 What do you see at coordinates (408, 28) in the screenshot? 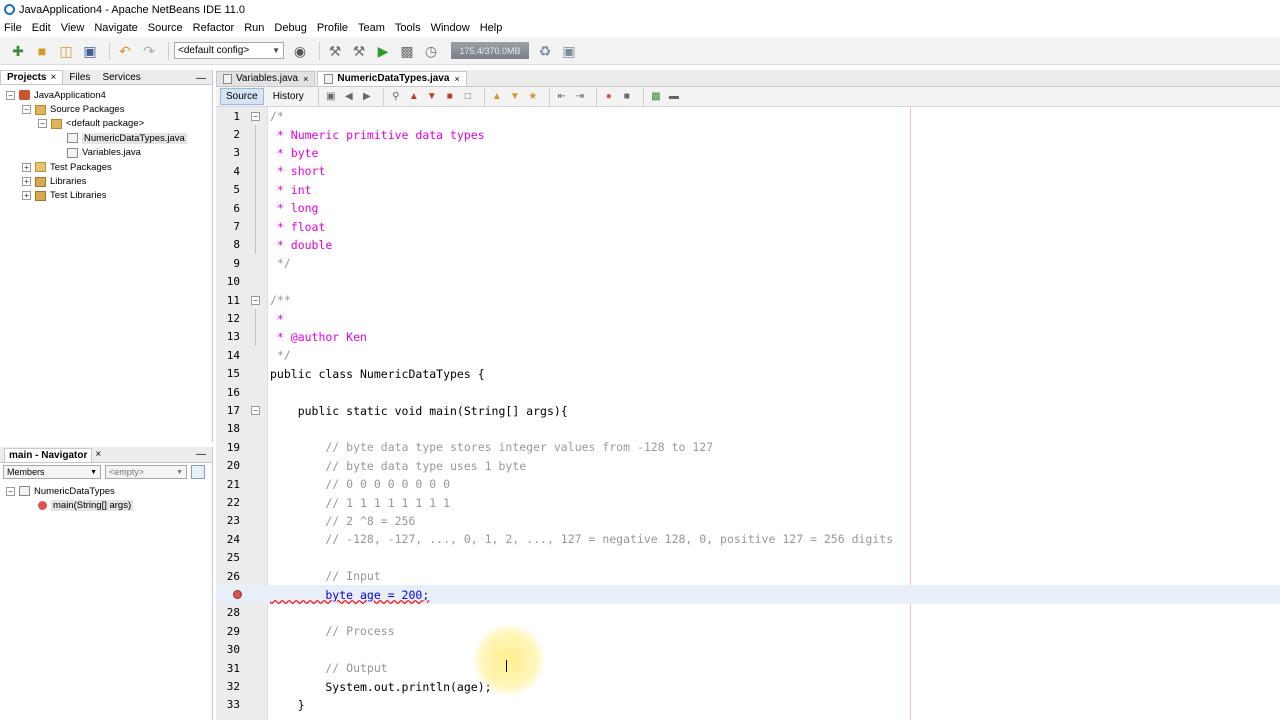
I see `menu-tools: Tools` at bounding box center [408, 28].